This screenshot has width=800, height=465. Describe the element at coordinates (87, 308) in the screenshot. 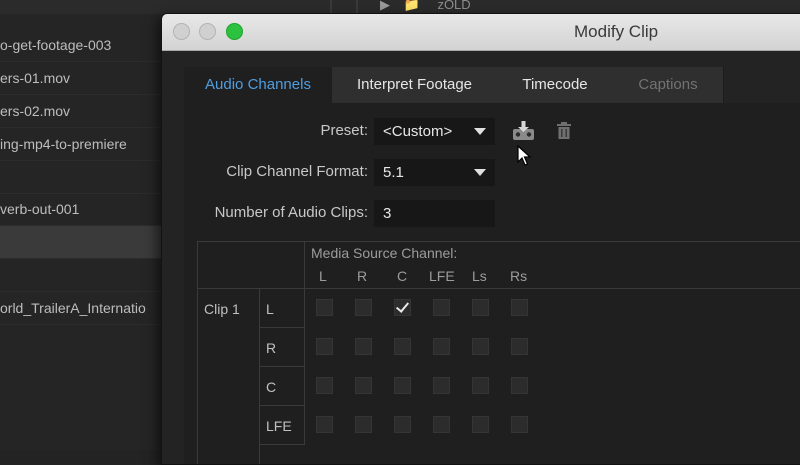

I see `file-row: orld_TrailerA_Internatio` at that location.